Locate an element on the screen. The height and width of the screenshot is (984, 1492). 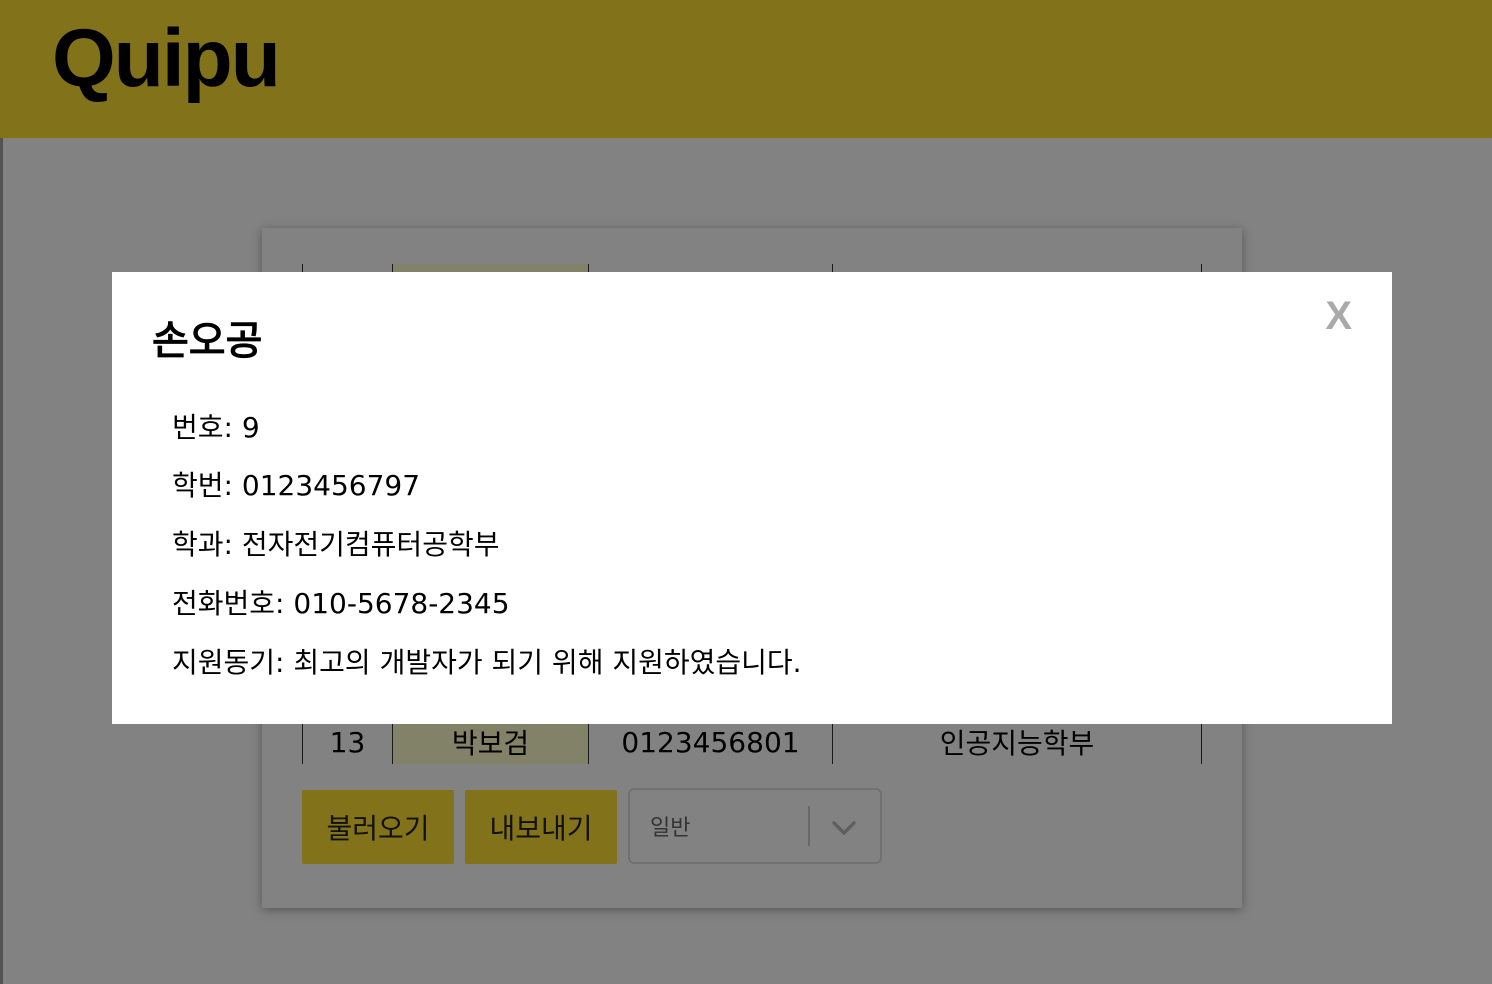
field-value: 최고의 개발자가 되기 위해 지원하였습니다. is located at coordinates (547, 662).